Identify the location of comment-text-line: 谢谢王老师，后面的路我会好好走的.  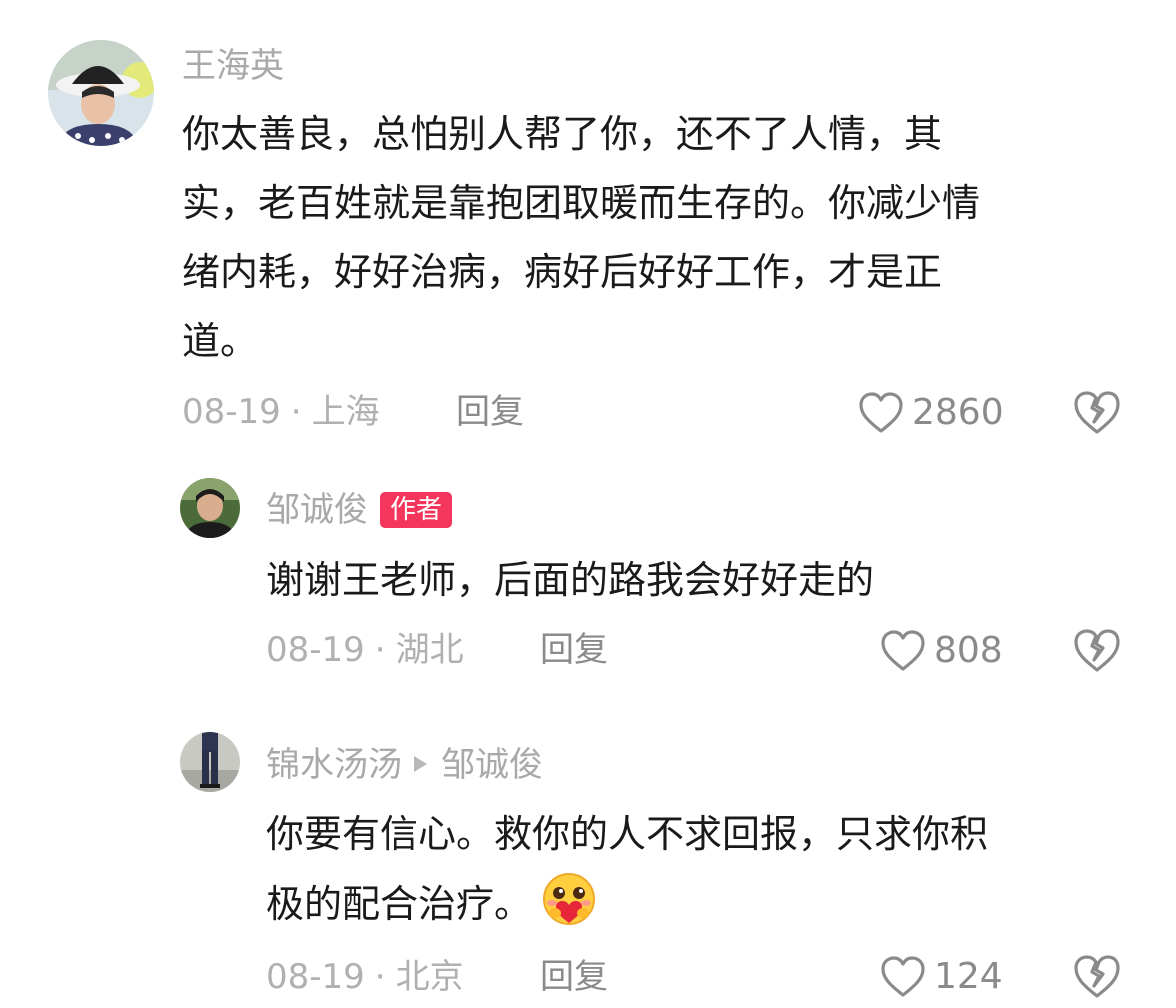
(570, 580).